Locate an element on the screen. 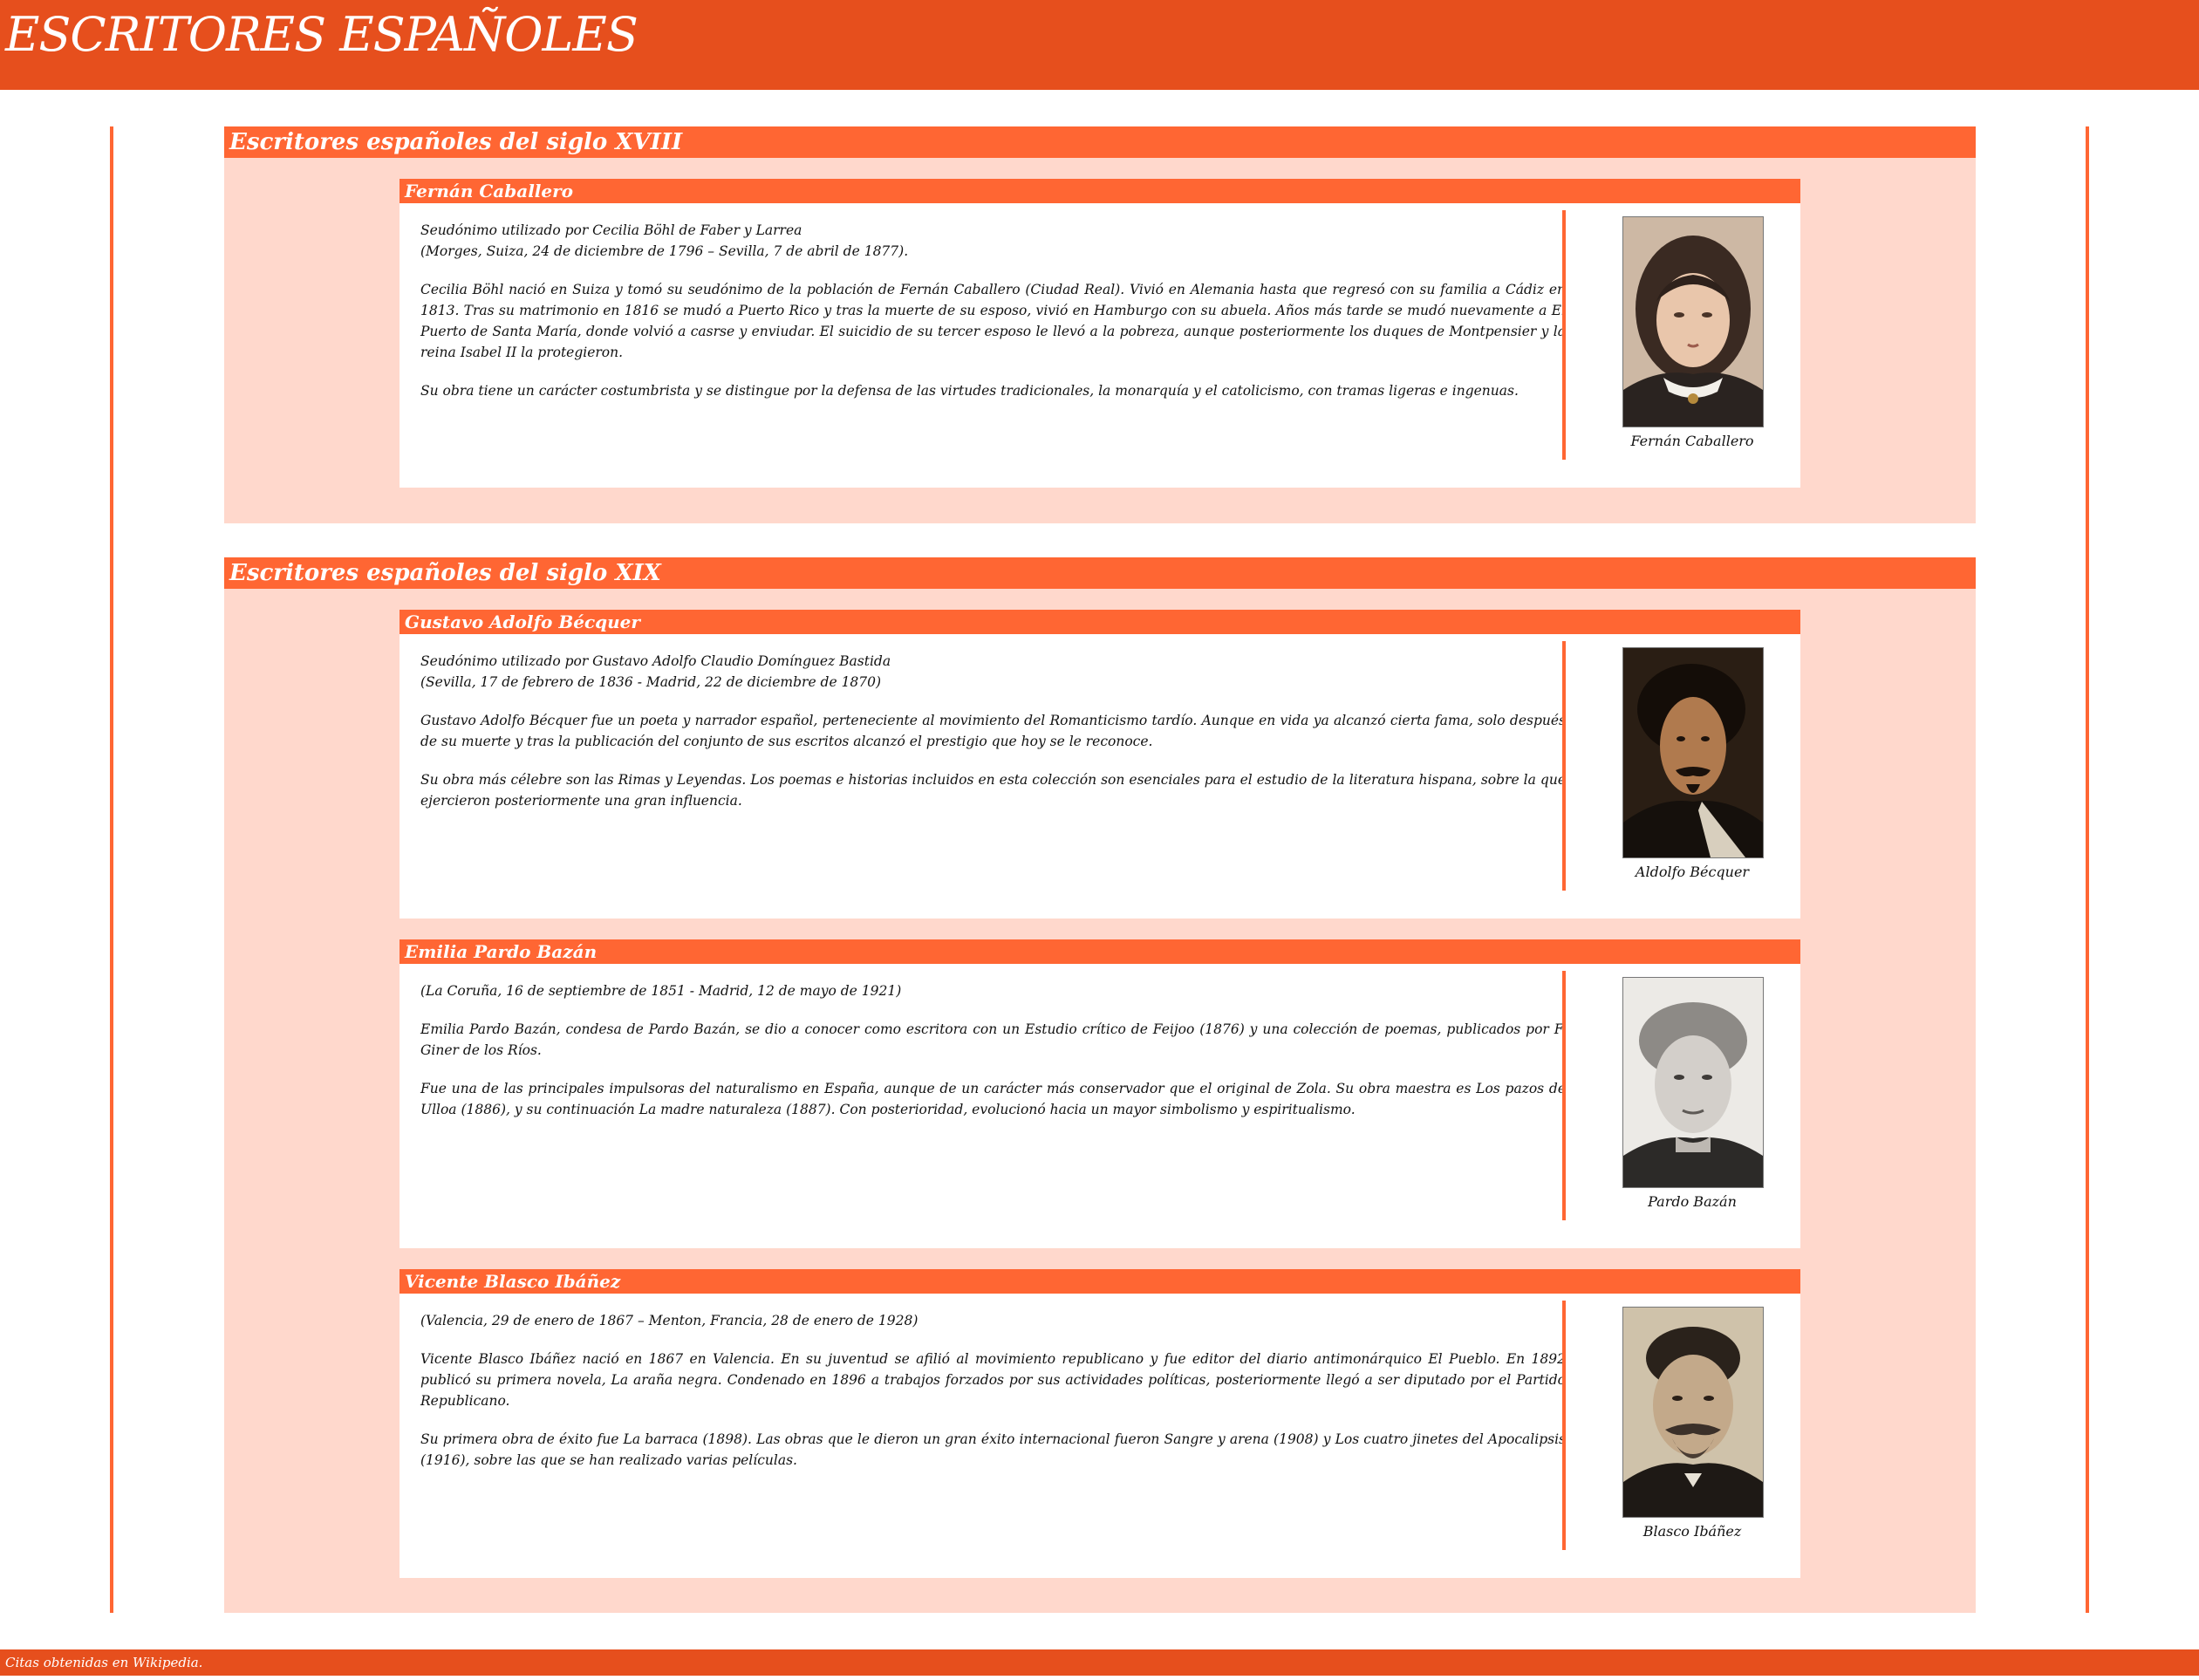  page-header: ESCRITORES ESPAÑOLES is located at coordinates (1099, 45).